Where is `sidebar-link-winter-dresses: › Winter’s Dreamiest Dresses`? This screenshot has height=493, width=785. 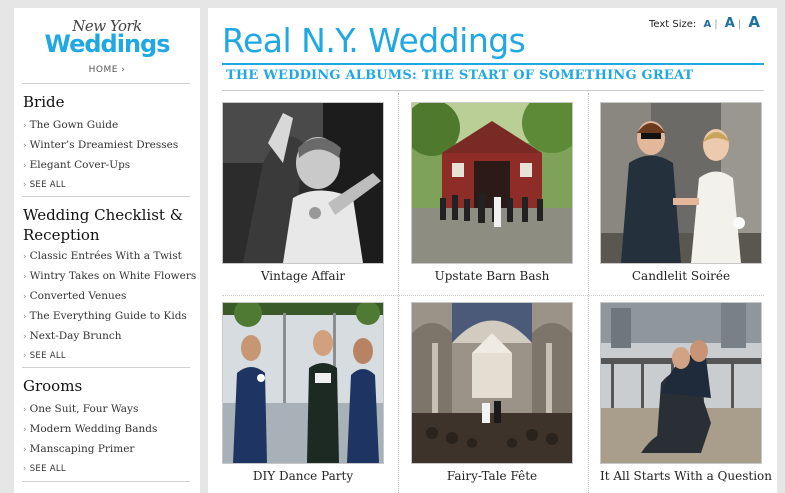
sidebar-link-winter-dresses: › Winter’s Dreamiest Dresses is located at coordinates (100, 145).